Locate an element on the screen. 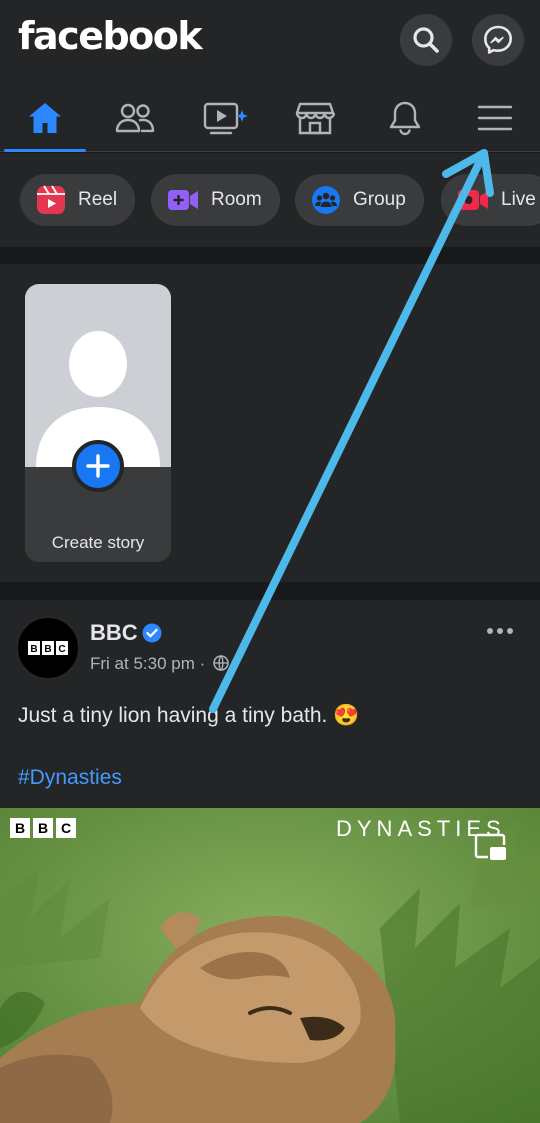  wm-letter: C is located at coordinates (66, 828).